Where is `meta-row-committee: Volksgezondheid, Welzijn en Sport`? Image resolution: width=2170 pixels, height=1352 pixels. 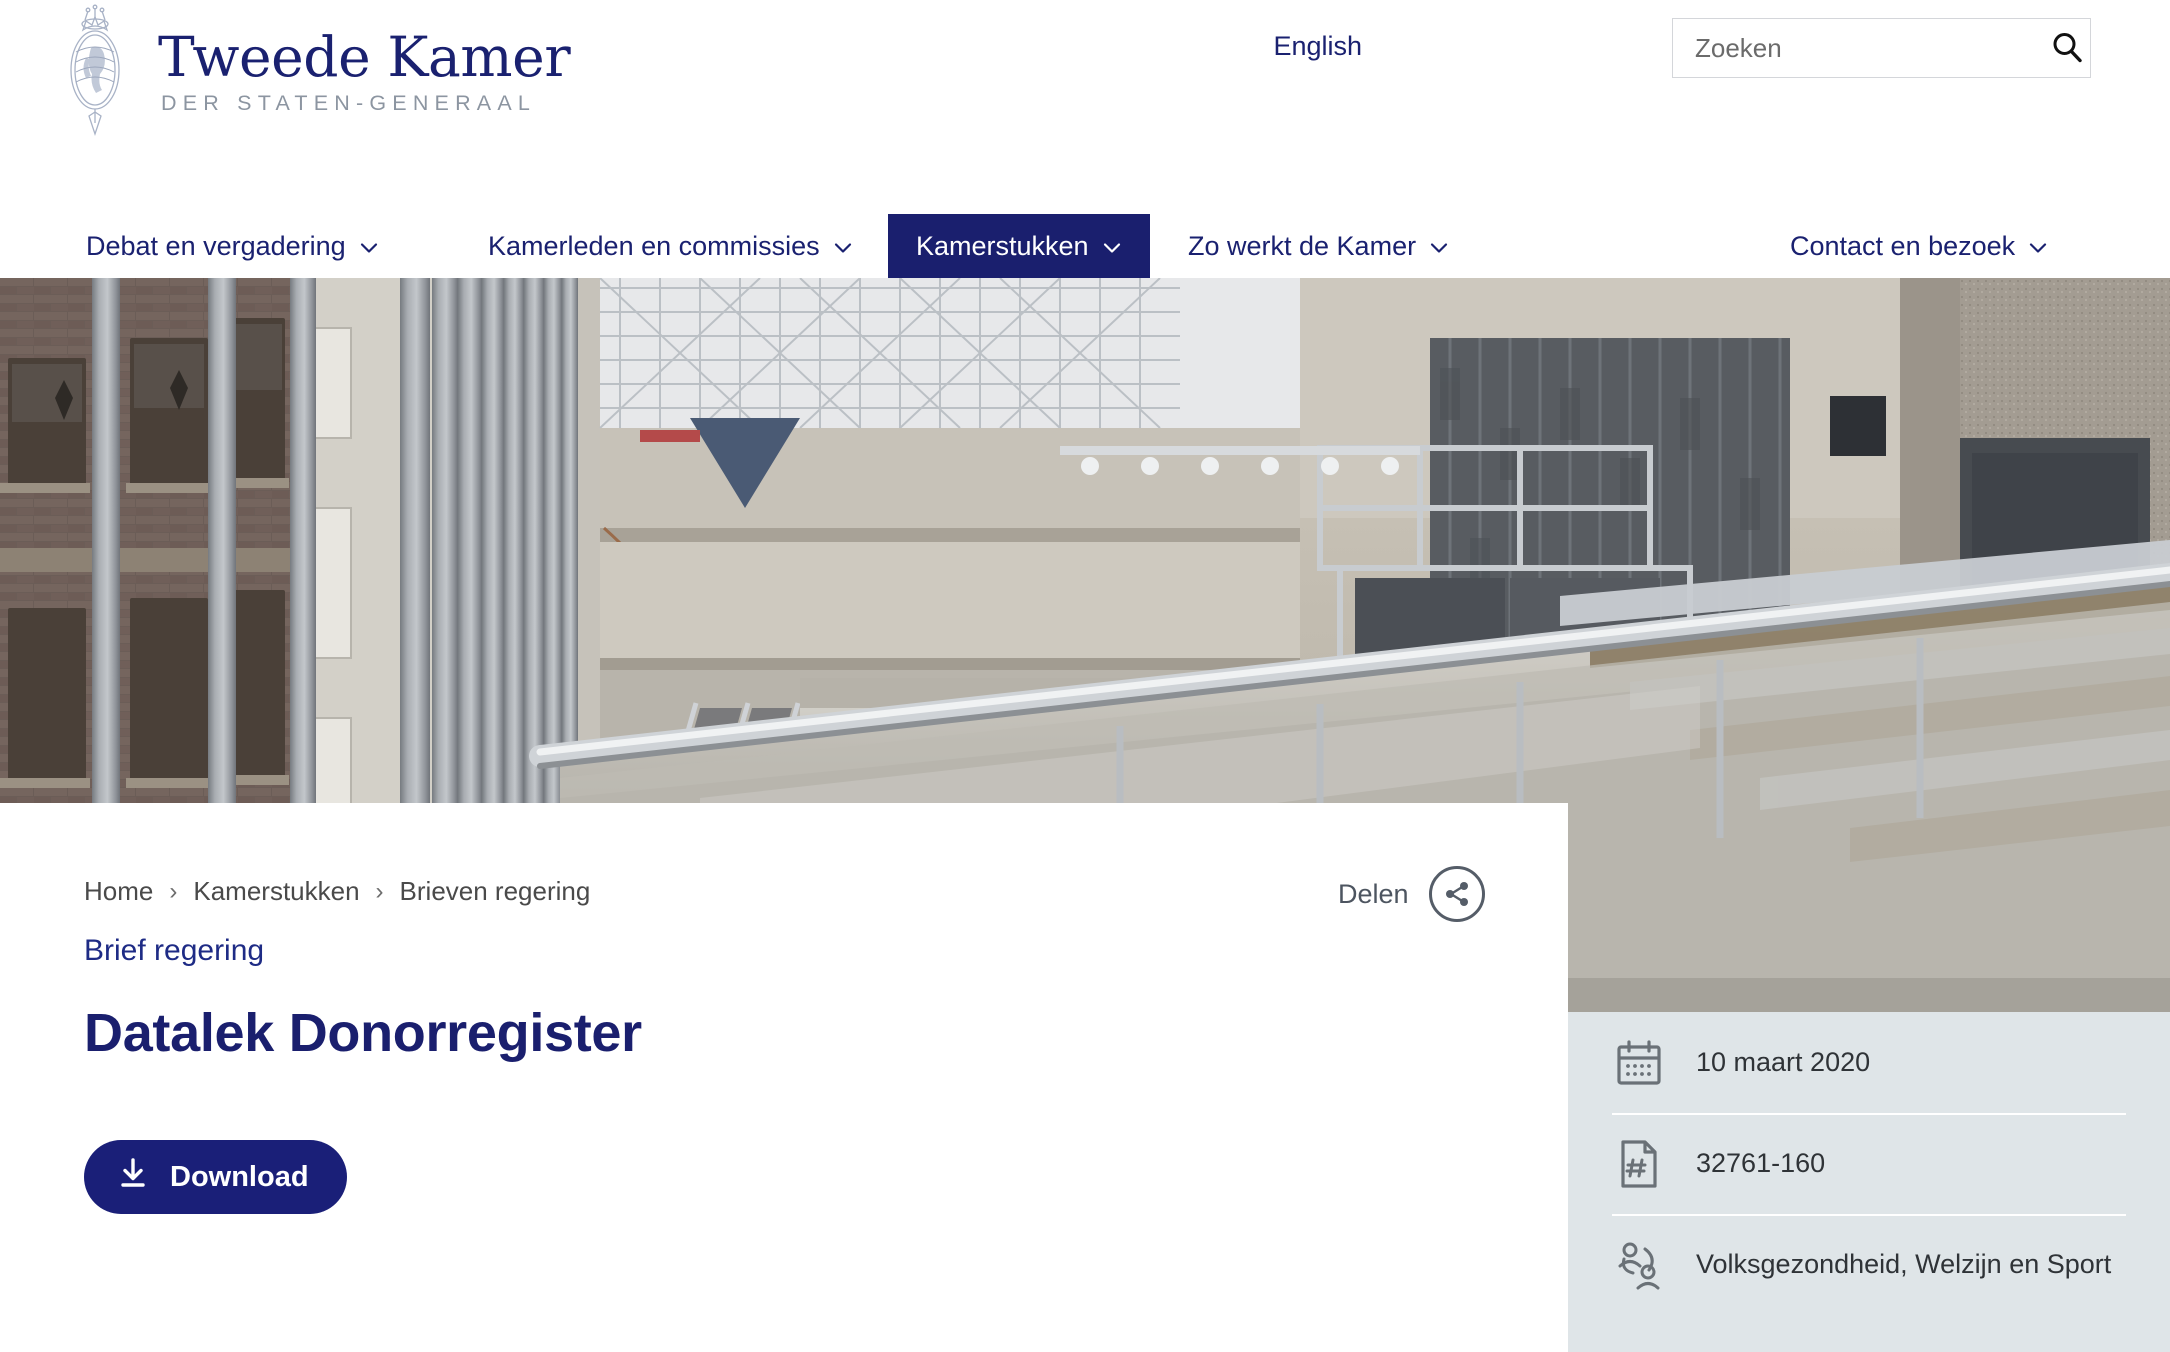 meta-row-committee: Volksgezondheid, Welzijn en Sport is located at coordinates (1869, 1264).